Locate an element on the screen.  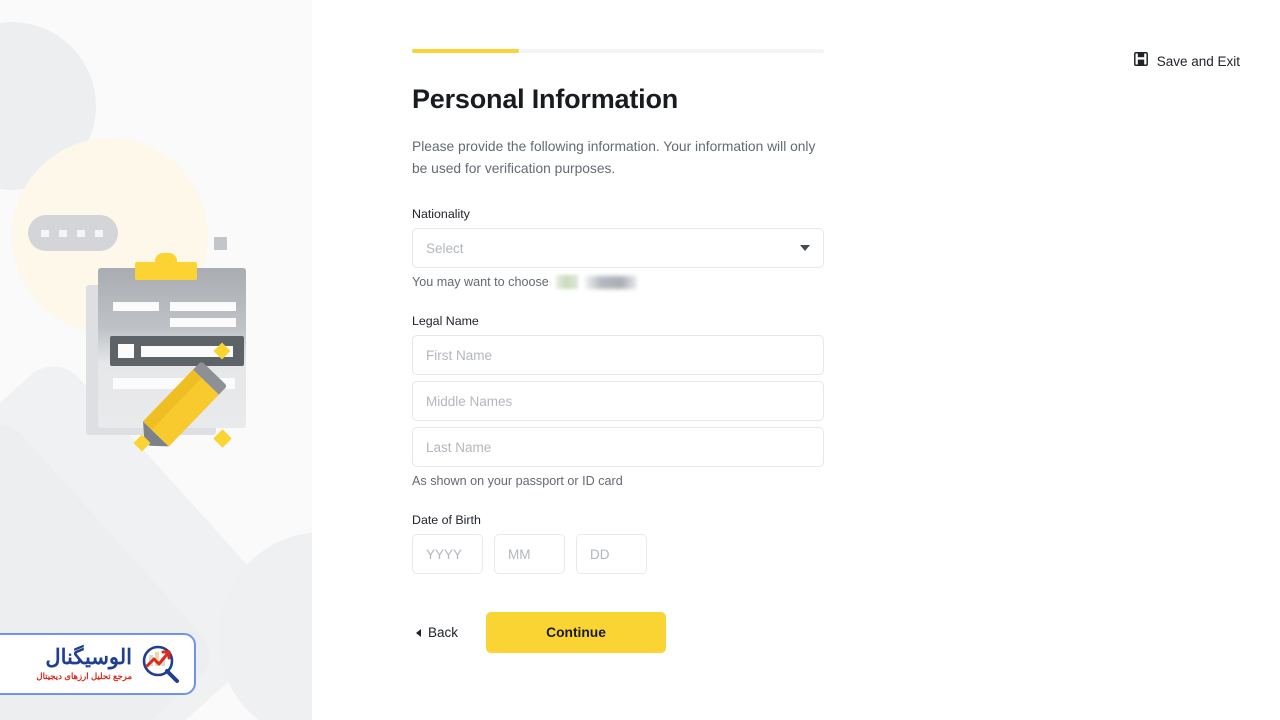
date-of-birth-row: YYYY MM DD is located at coordinates (529, 554).